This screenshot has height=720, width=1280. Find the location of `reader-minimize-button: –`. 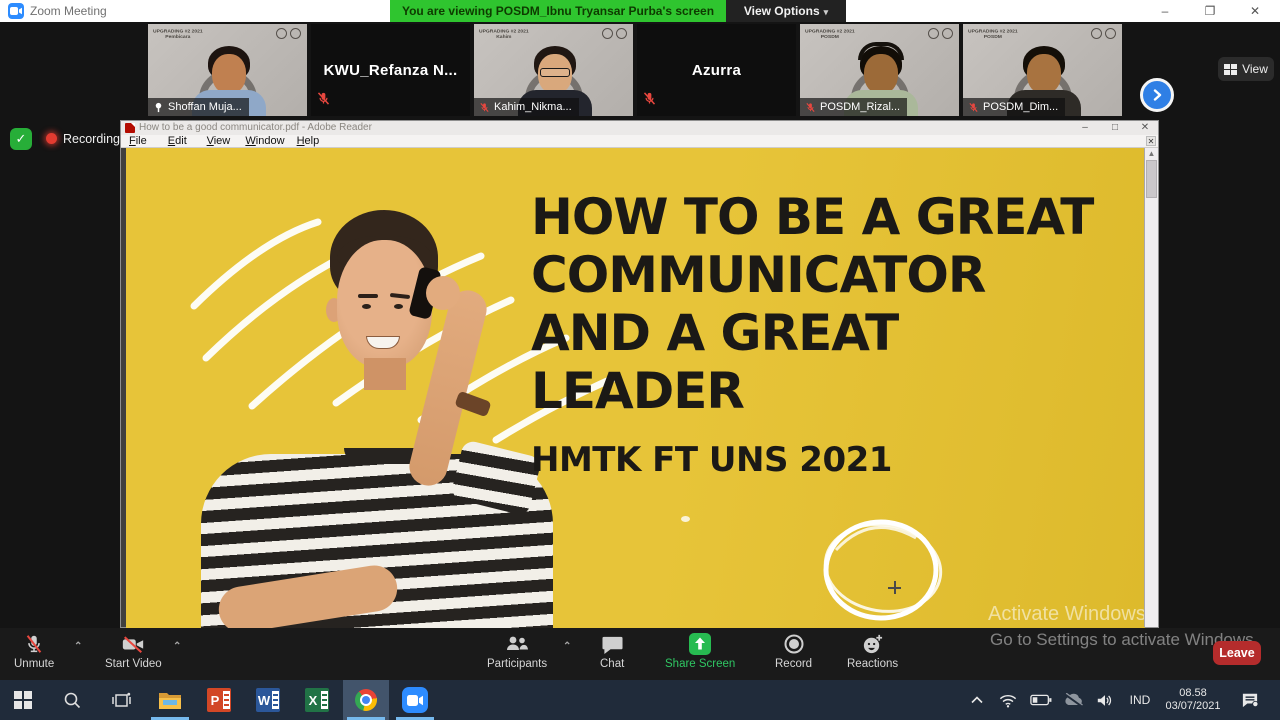

reader-minimize-button: – is located at coordinates (1085, 127).